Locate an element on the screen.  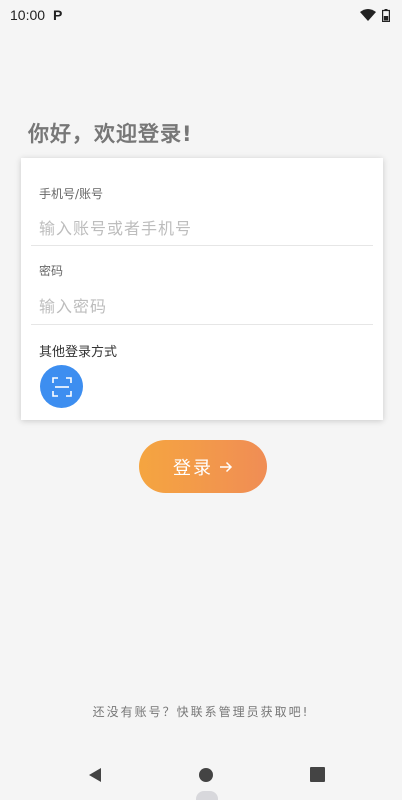
status-time: 10:00 is located at coordinates (28, 15).